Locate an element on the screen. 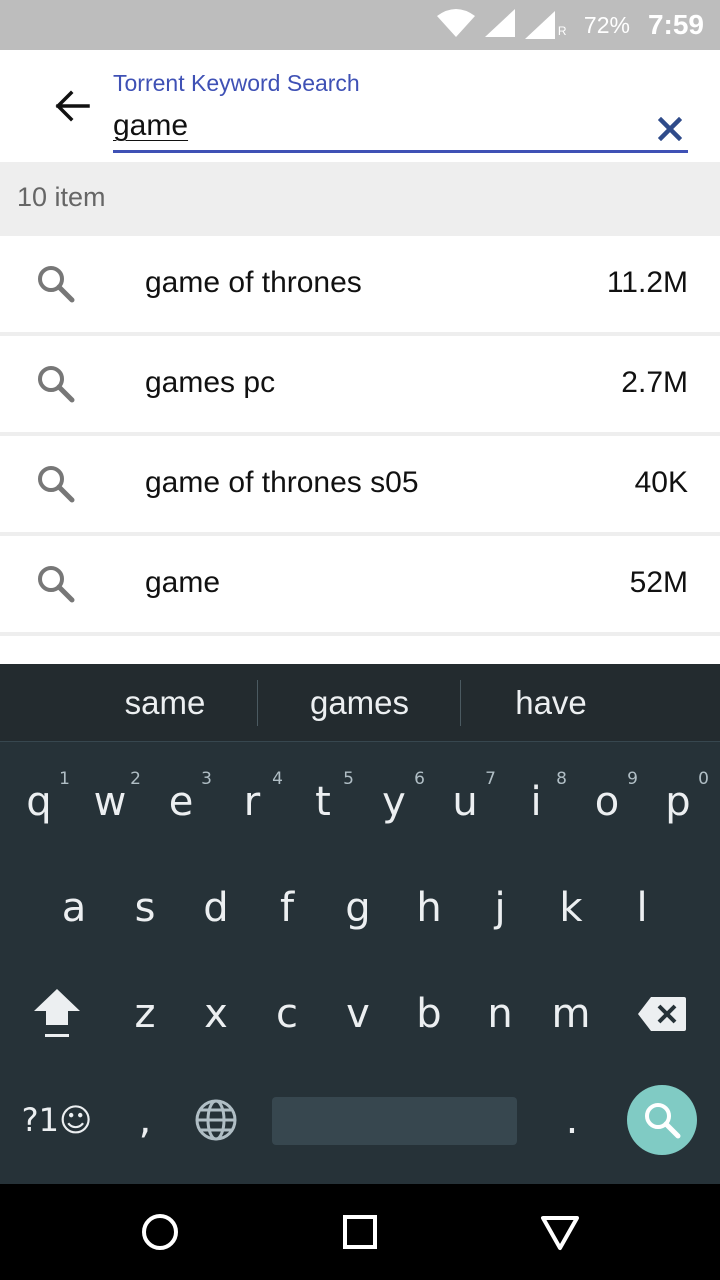 This screenshot has height=1280, width=720. shift-arrow-icon is located at coordinates (57, 1013).